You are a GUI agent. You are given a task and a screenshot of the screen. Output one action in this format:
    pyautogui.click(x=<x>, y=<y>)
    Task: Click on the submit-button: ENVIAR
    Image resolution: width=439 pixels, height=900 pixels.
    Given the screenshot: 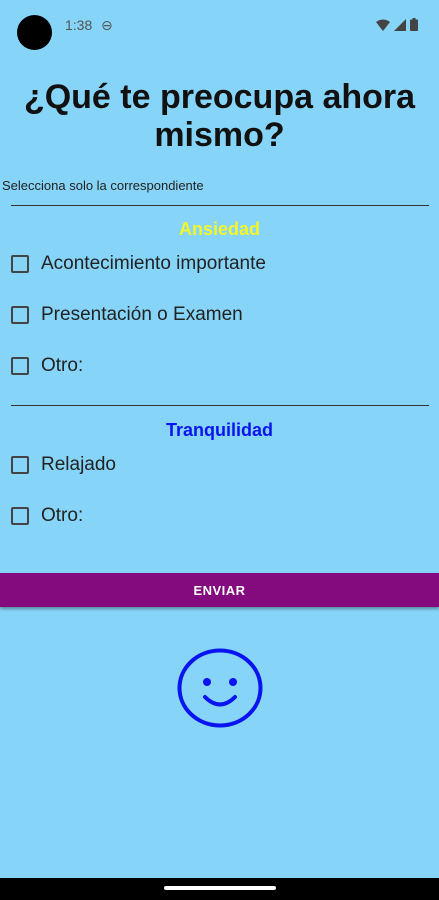 What is the action you would take?
    pyautogui.click(x=219, y=590)
    